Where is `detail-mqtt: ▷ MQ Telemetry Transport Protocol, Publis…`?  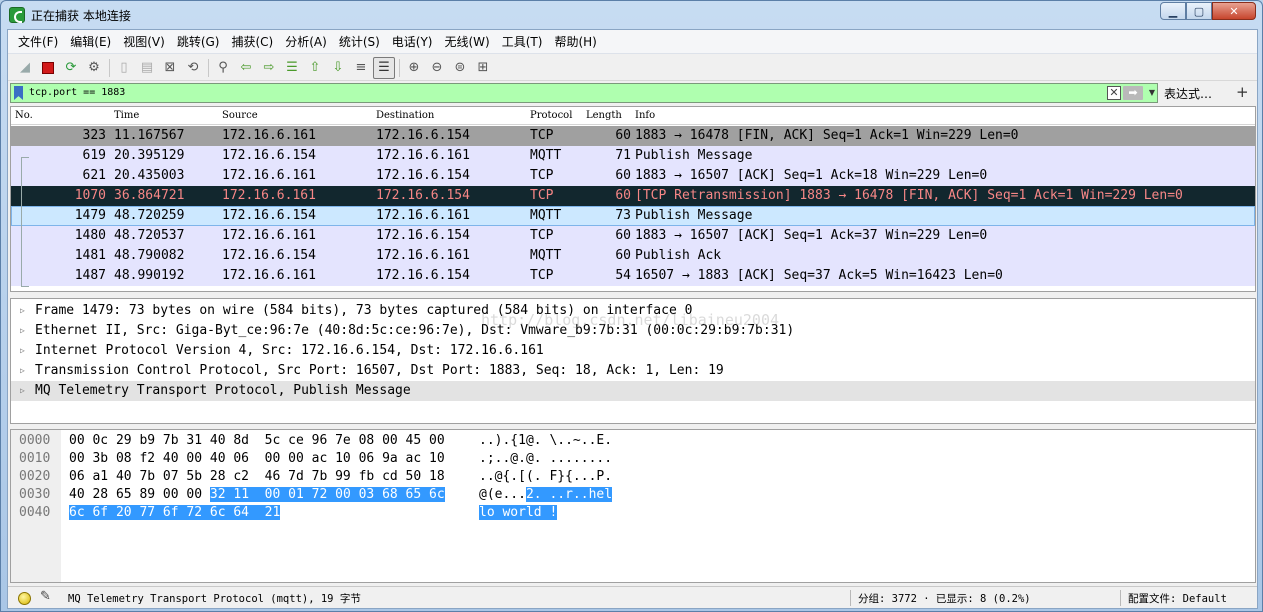 detail-mqtt: ▷ MQ Telemetry Transport Protocol, Publis… is located at coordinates (633, 391).